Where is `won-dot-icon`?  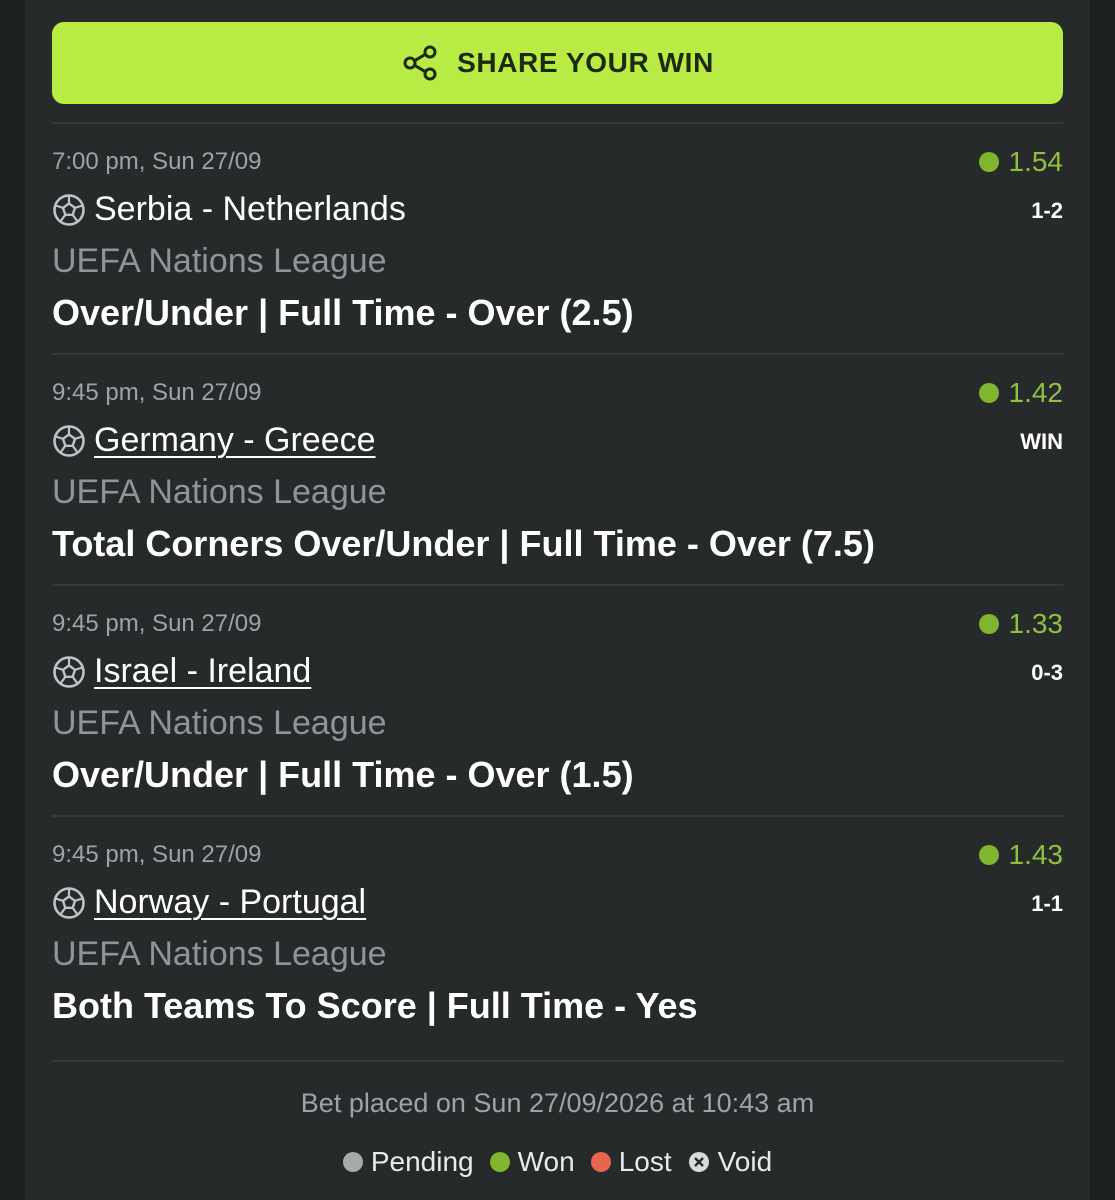
won-dot-icon is located at coordinates (499, 1162).